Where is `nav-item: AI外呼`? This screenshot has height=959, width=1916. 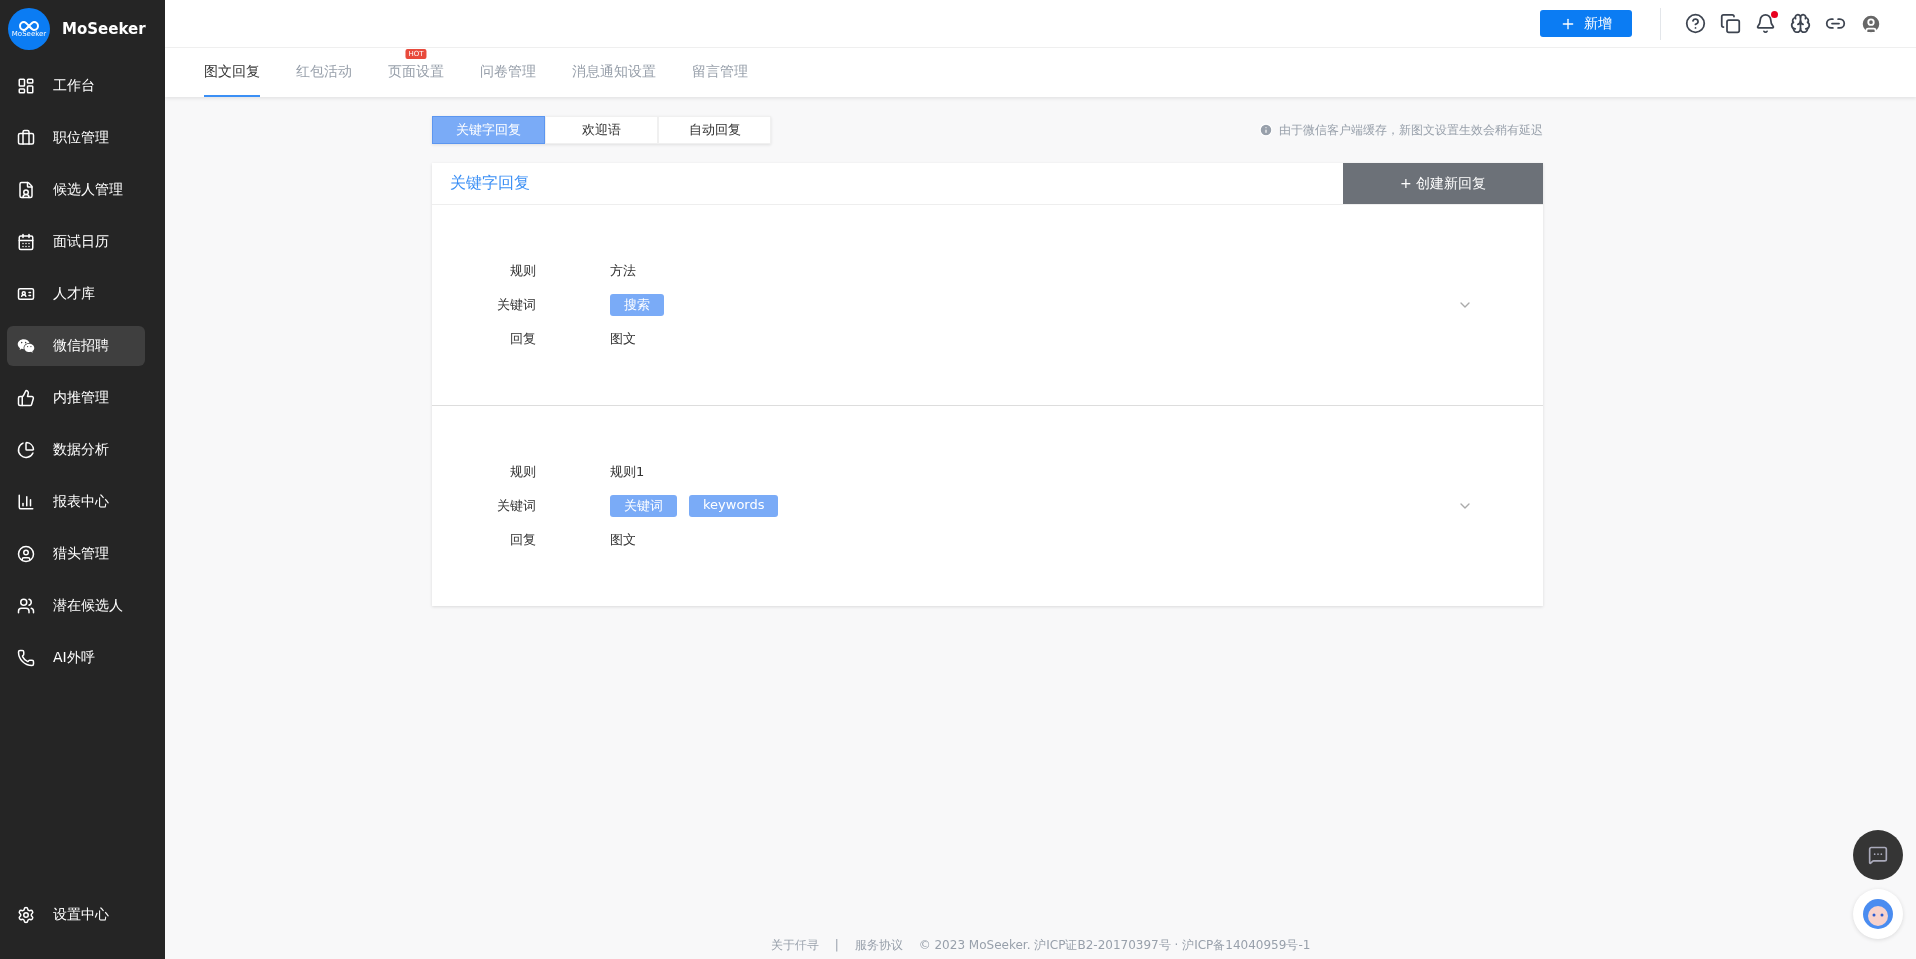 nav-item: AI外呼 is located at coordinates (76, 658).